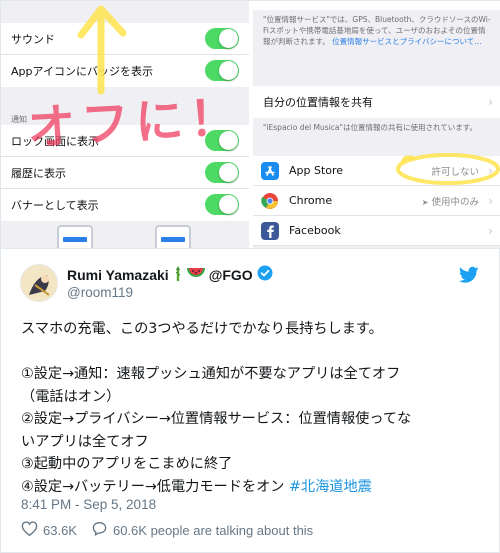 This screenshot has width=500, height=553. What do you see at coordinates (330, 487) in the screenshot?
I see `hashtag-link: #北海道地震` at bounding box center [330, 487].